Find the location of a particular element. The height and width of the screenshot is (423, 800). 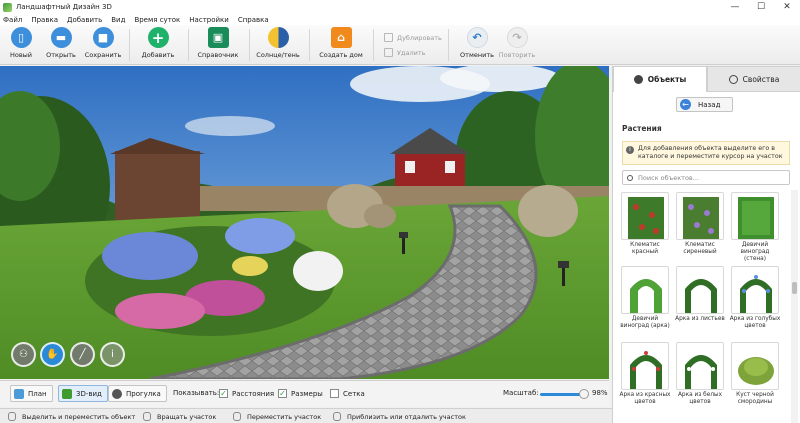

house-icon: ⌂ is located at coordinates (341, 37).